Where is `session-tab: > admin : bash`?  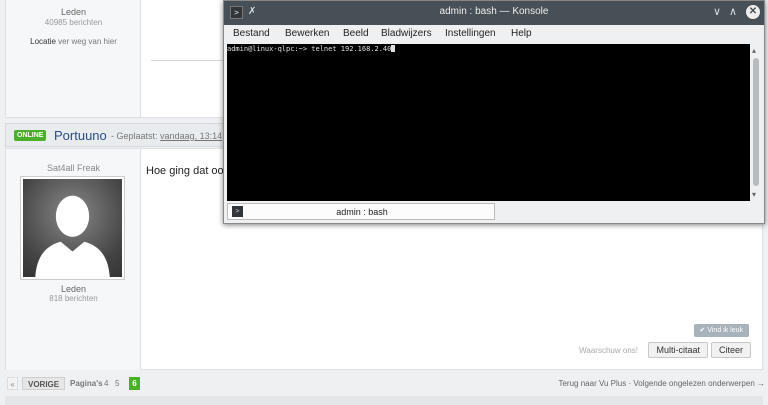
session-tab: > admin : bash is located at coordinates (361, 211).